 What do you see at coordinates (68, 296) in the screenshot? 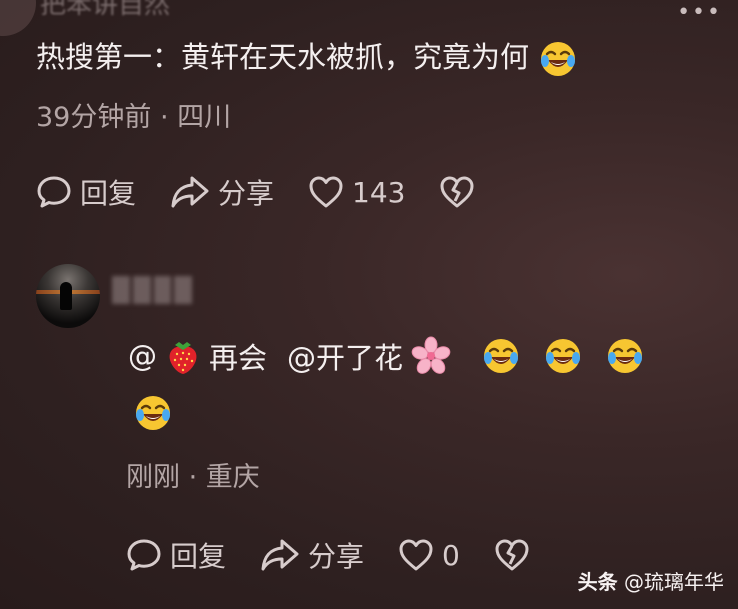
I see `reply-avatar` at bounding box center [68, 296].